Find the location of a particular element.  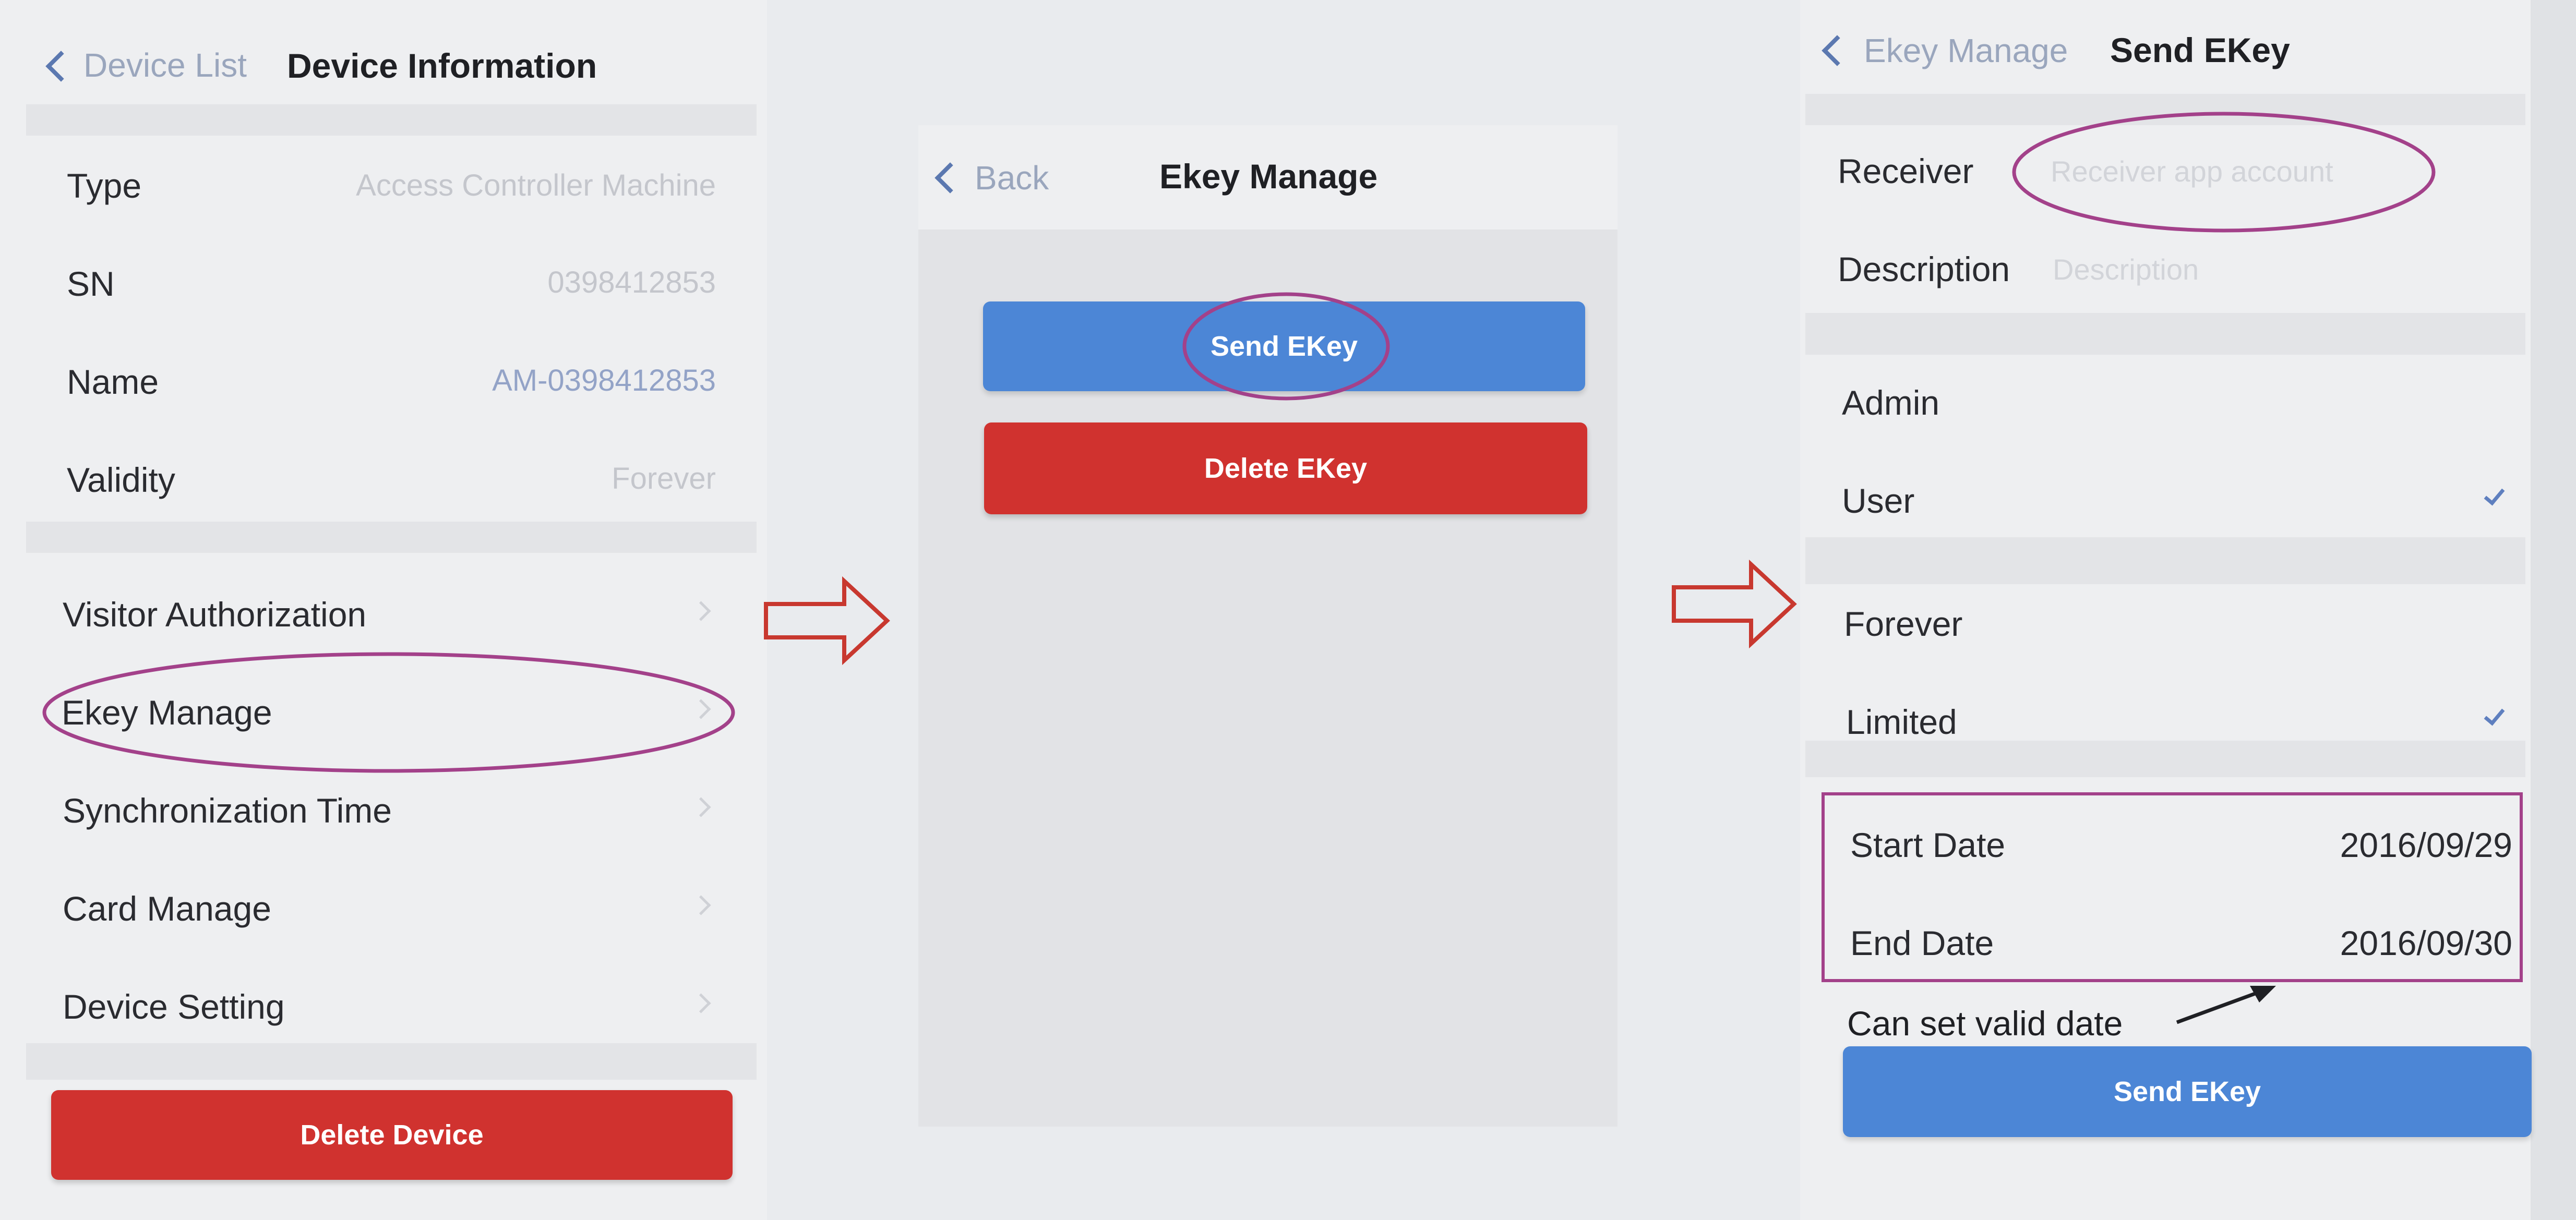

highlight-ellipse-ekey-manage is located at coordinates (388, 712).